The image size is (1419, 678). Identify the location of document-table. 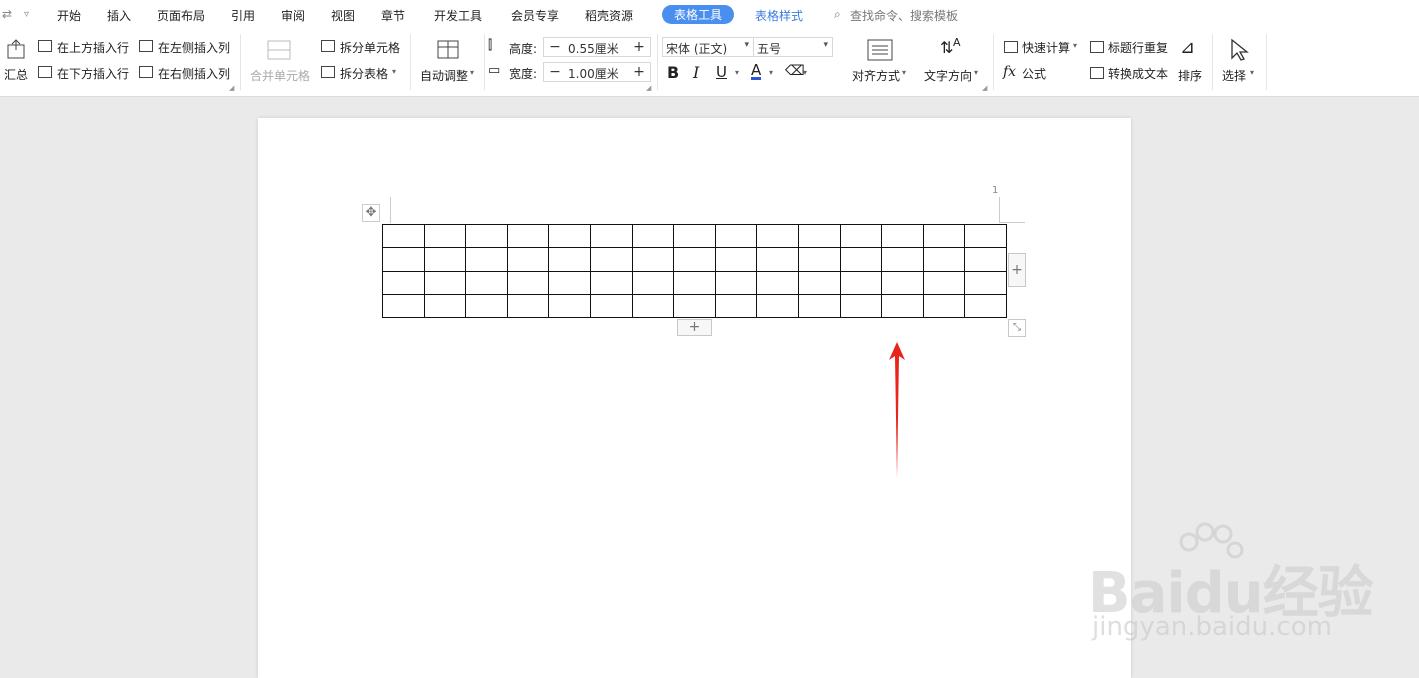
(694, 271).